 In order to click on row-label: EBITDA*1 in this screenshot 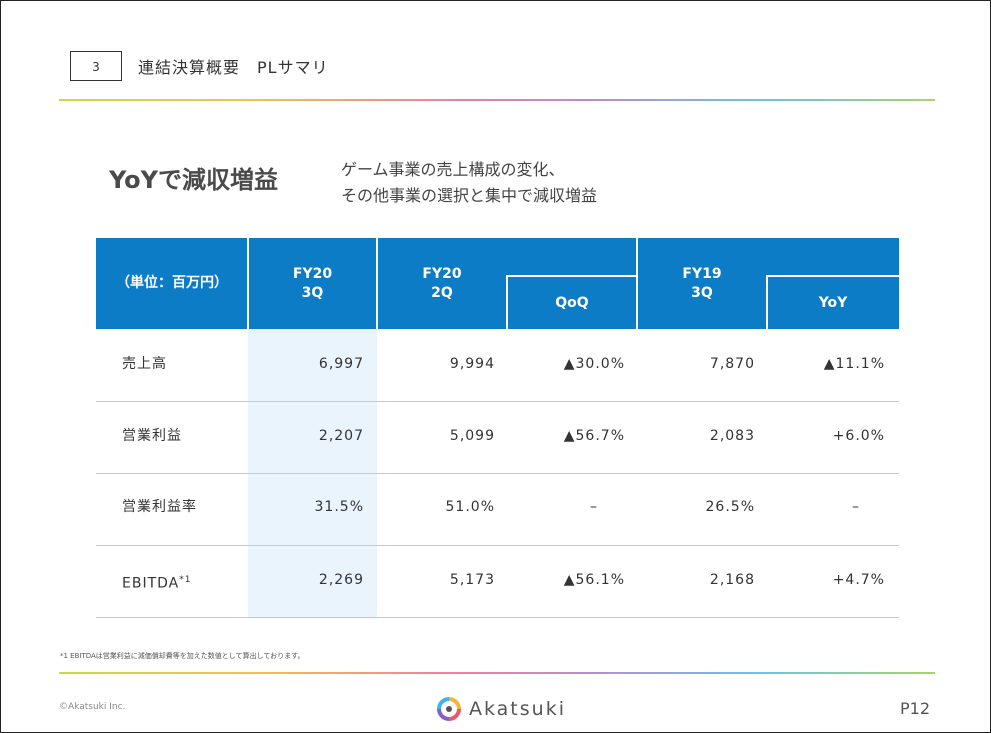, I will do `click(156, 582)`.